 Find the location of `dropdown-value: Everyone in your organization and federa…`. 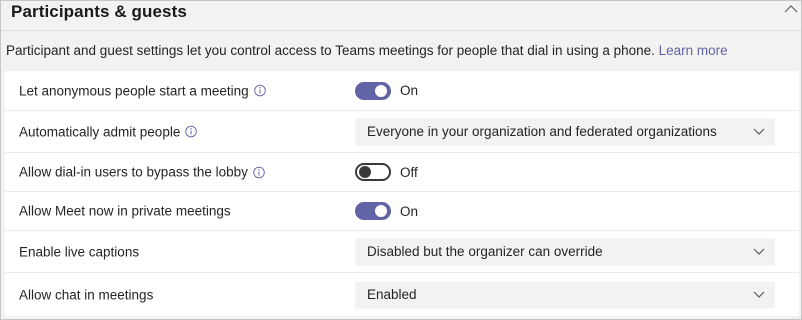

dropdown-value: Everyone in your organization and federa… is located at coordinates (542, 131).